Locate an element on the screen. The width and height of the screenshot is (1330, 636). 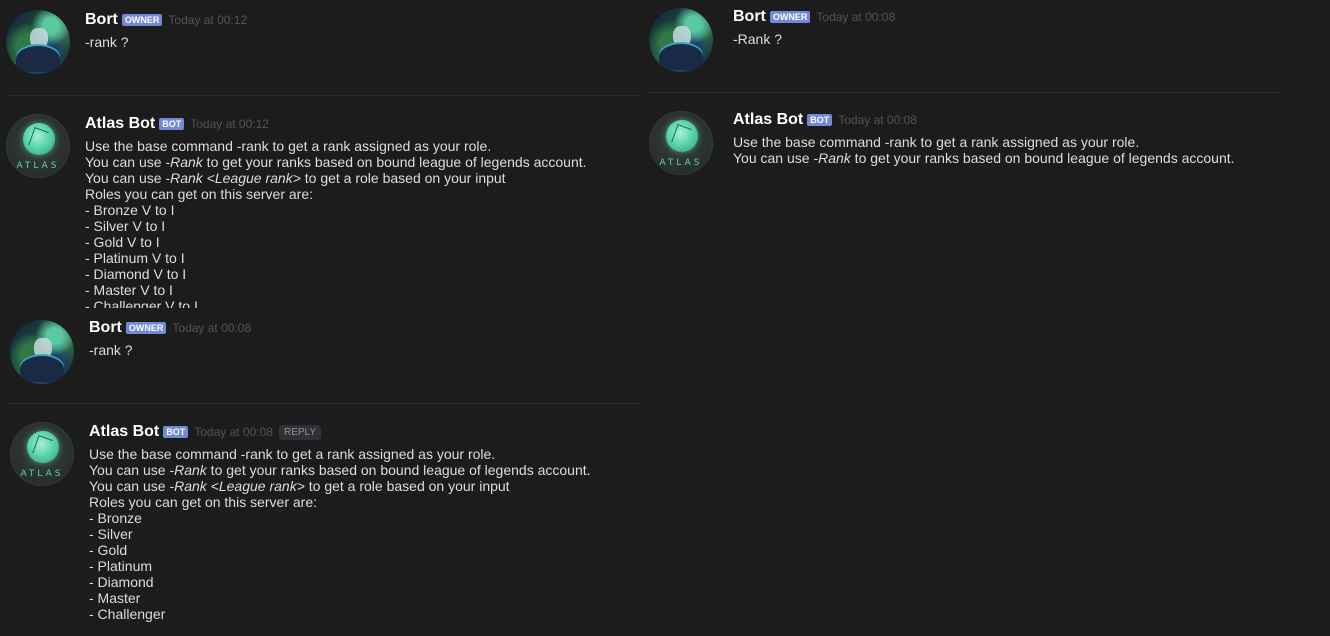
message-line-text: - Silver is located at coordinates (111, 534).